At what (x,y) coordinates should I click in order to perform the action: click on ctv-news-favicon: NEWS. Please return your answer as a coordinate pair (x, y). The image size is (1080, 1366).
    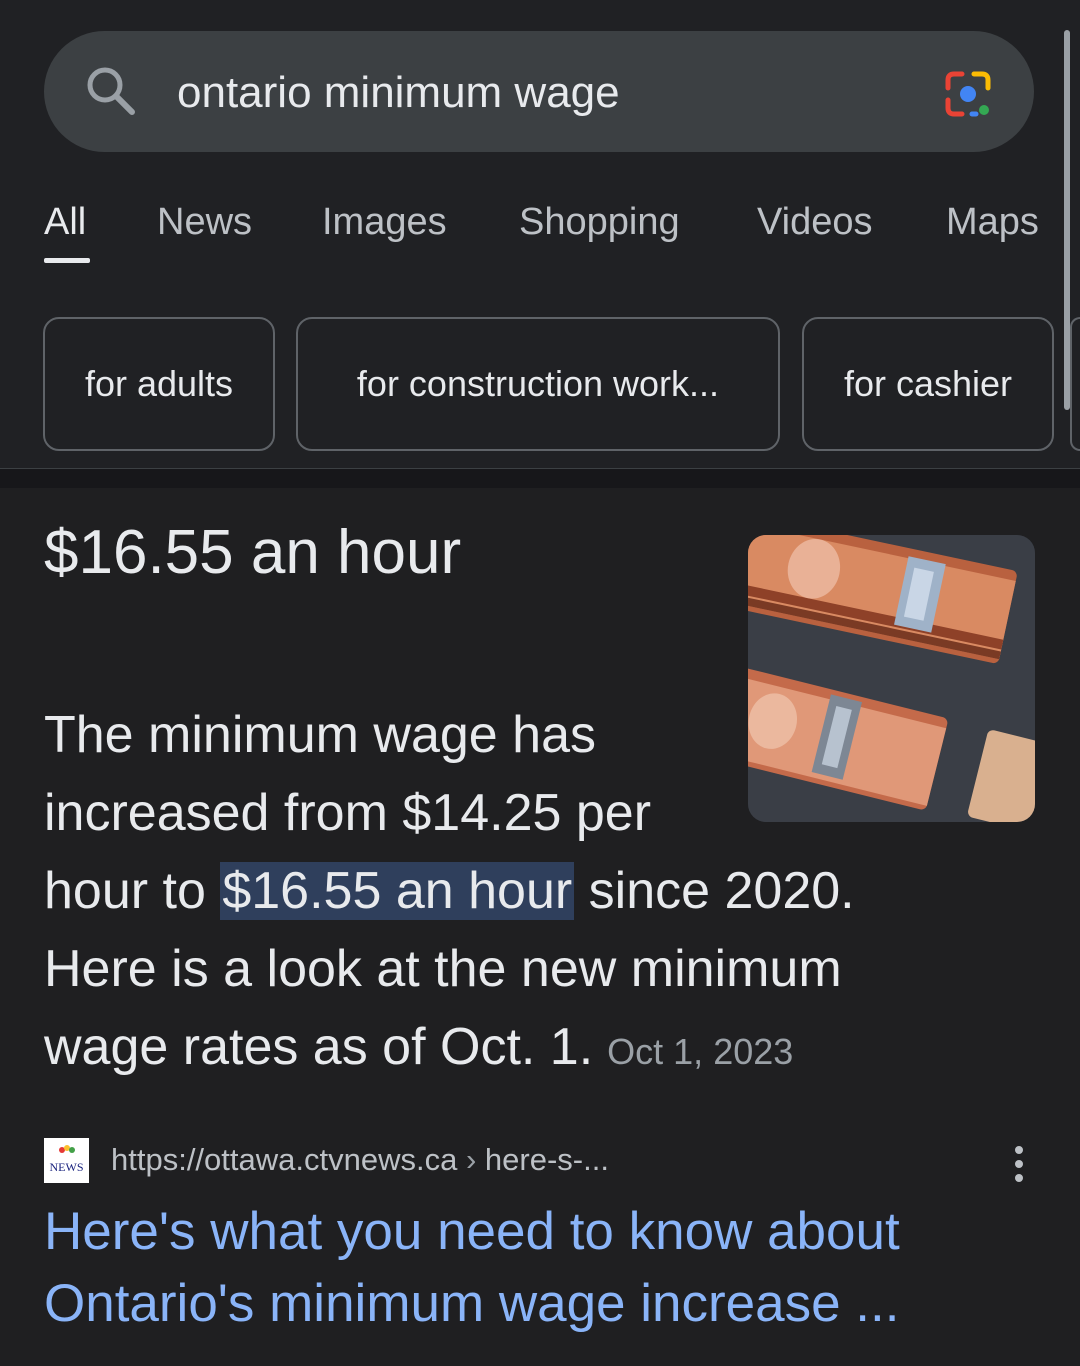
    Looking at the image, I should click on (66, 1160).